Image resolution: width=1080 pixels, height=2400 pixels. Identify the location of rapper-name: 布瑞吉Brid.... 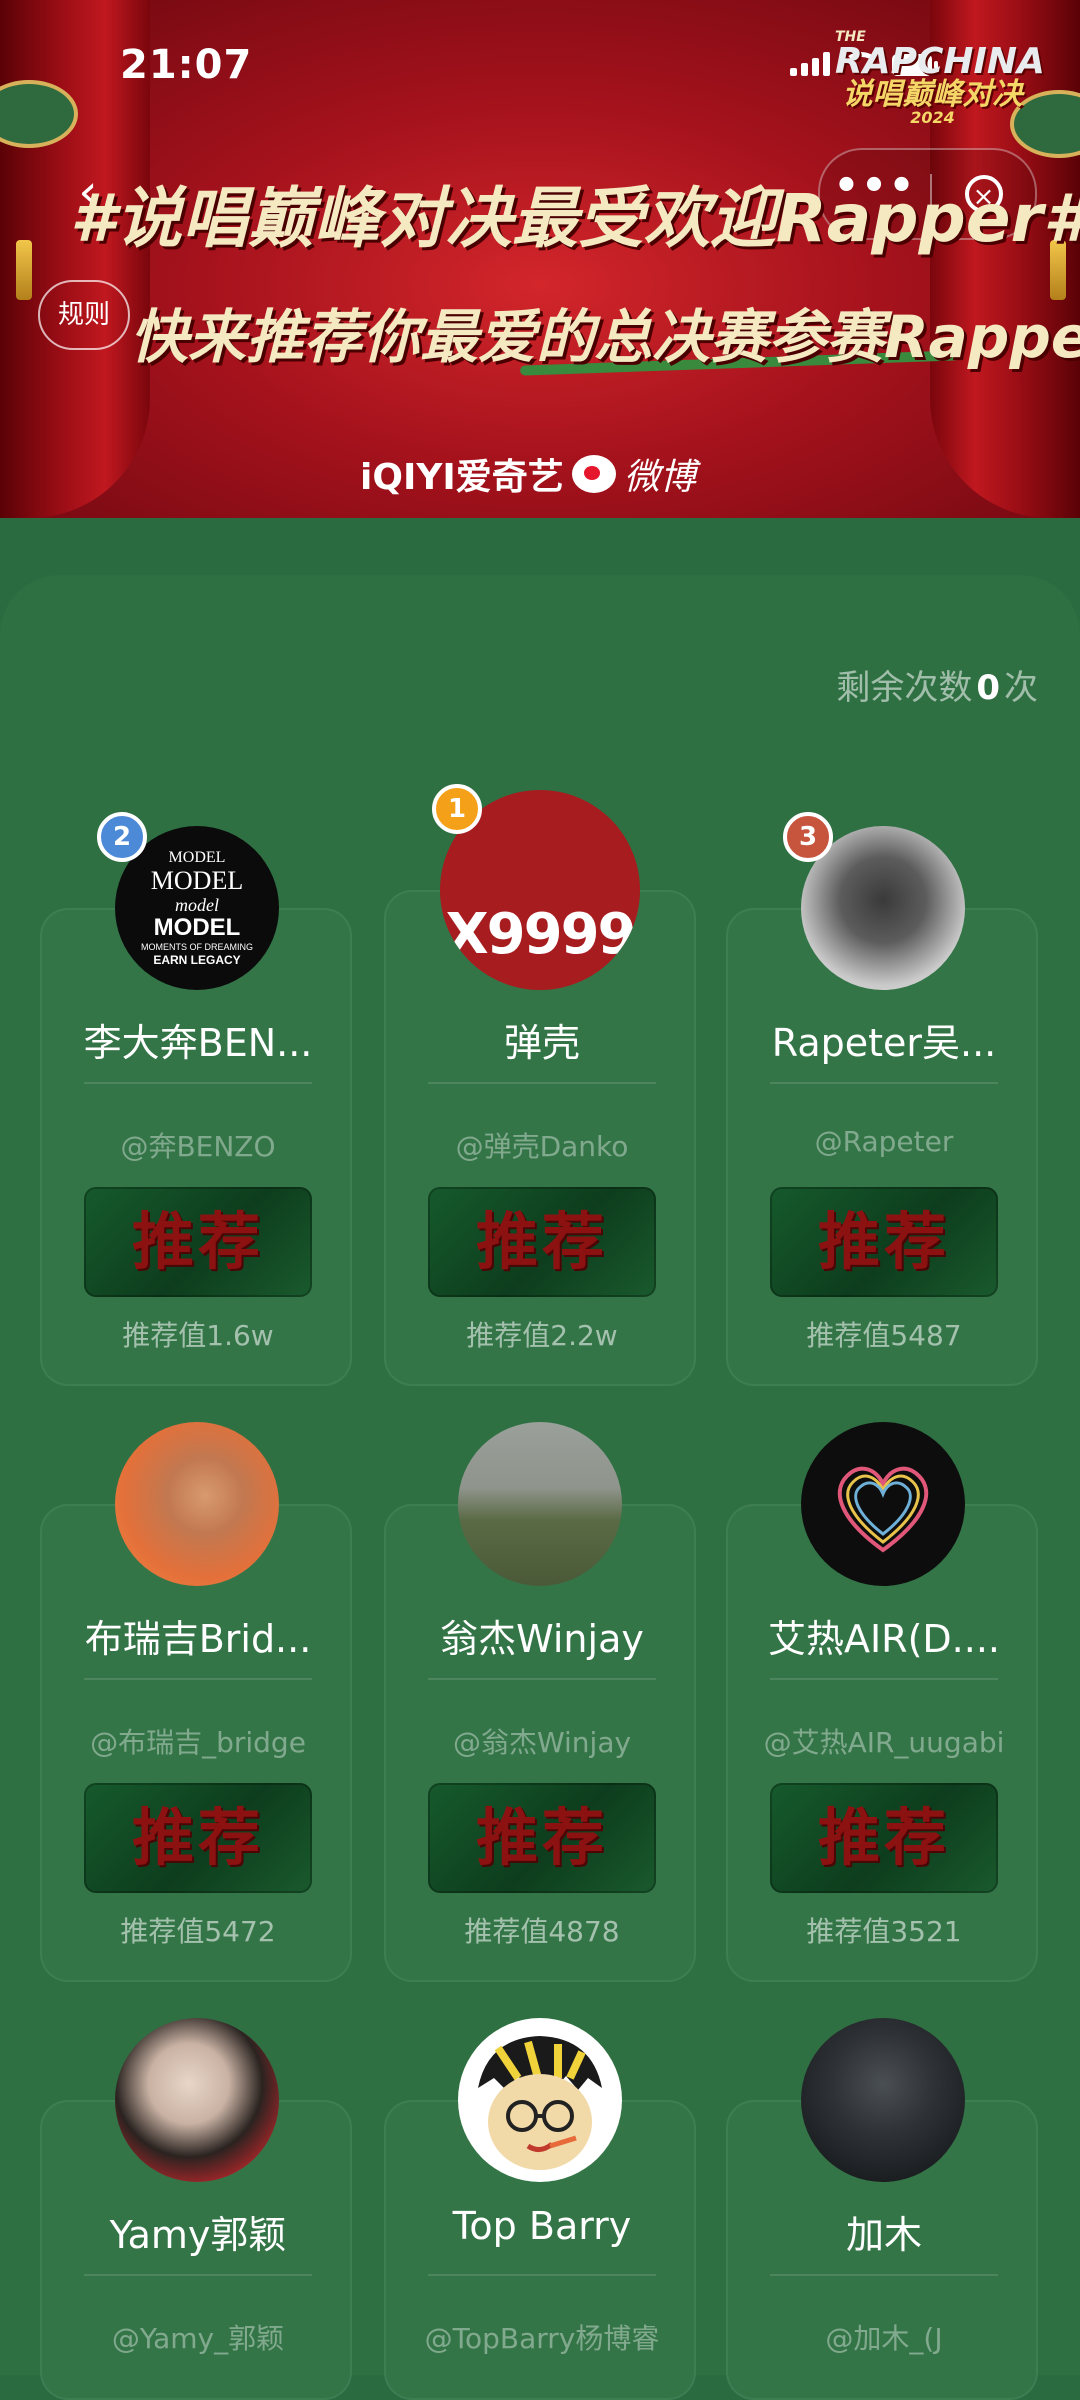
(198, 1639).